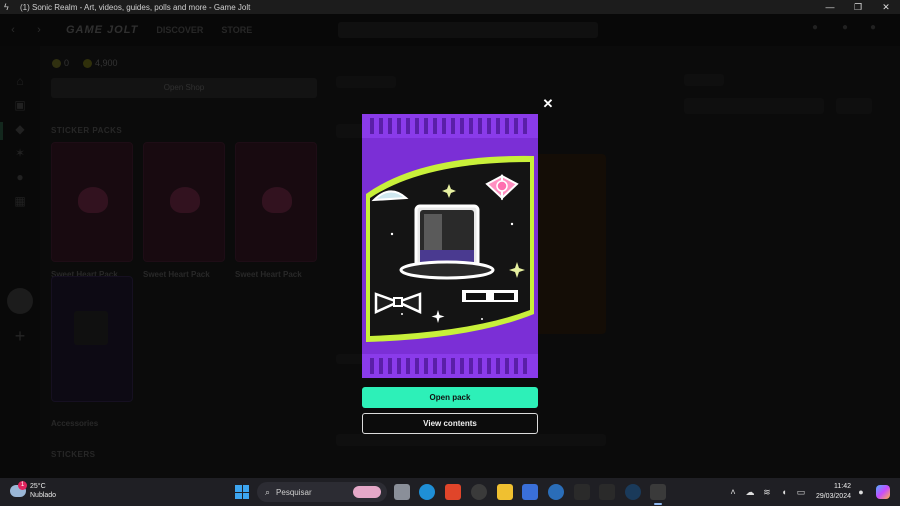 This screenshot has height=506, width=900. Describe the element at coordinates (833, 496) in the screenshot. I see `clock-date: 29/03/2024` at that location.